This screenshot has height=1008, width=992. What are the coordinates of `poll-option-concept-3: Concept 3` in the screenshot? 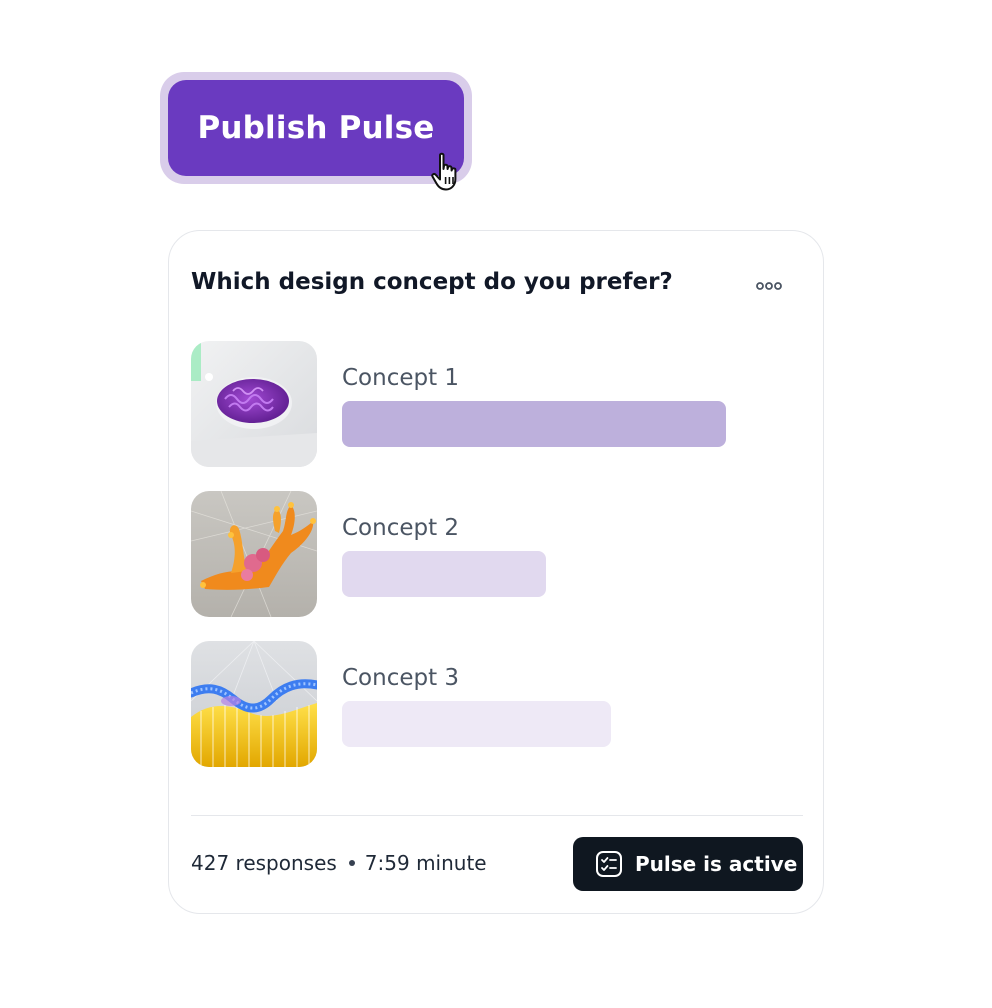 It's located at (497, 704).